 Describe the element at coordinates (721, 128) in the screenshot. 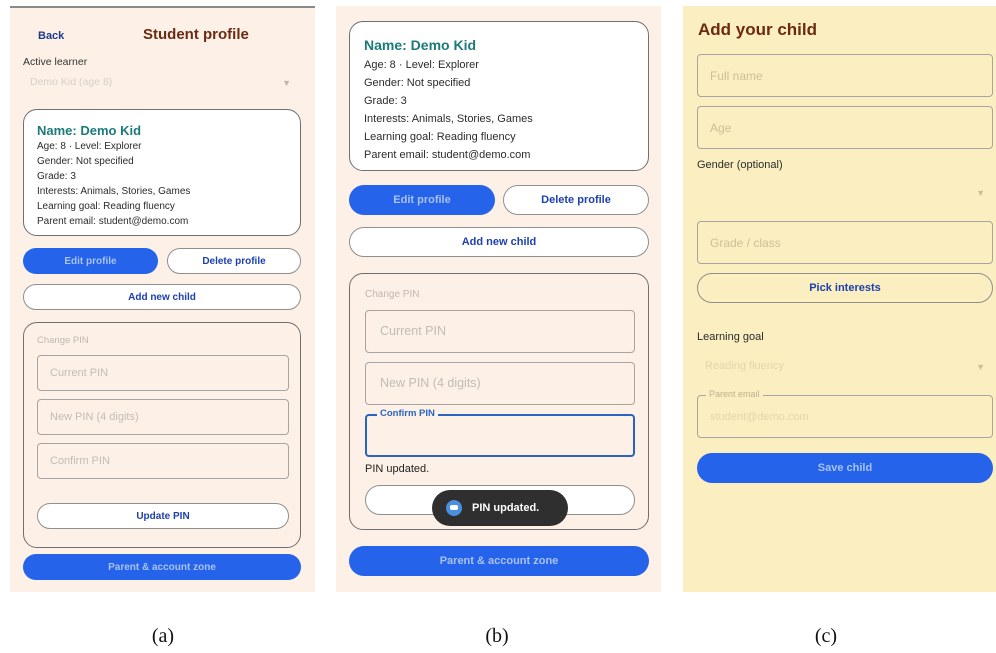

I see `age-placeholder: Age` at that location.